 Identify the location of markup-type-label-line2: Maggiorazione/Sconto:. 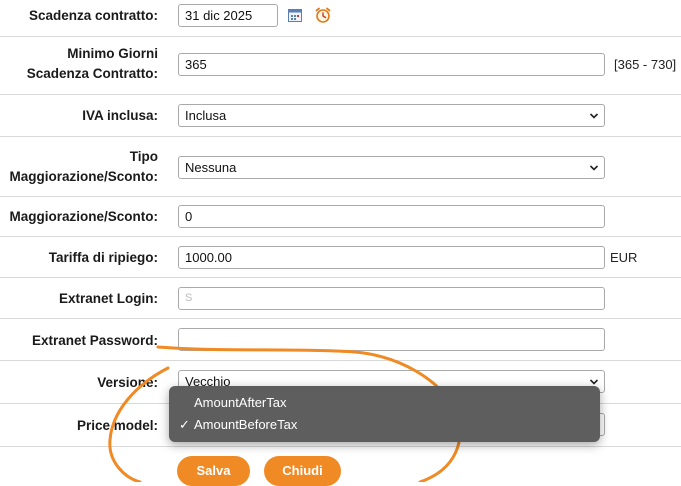
(84, 176).